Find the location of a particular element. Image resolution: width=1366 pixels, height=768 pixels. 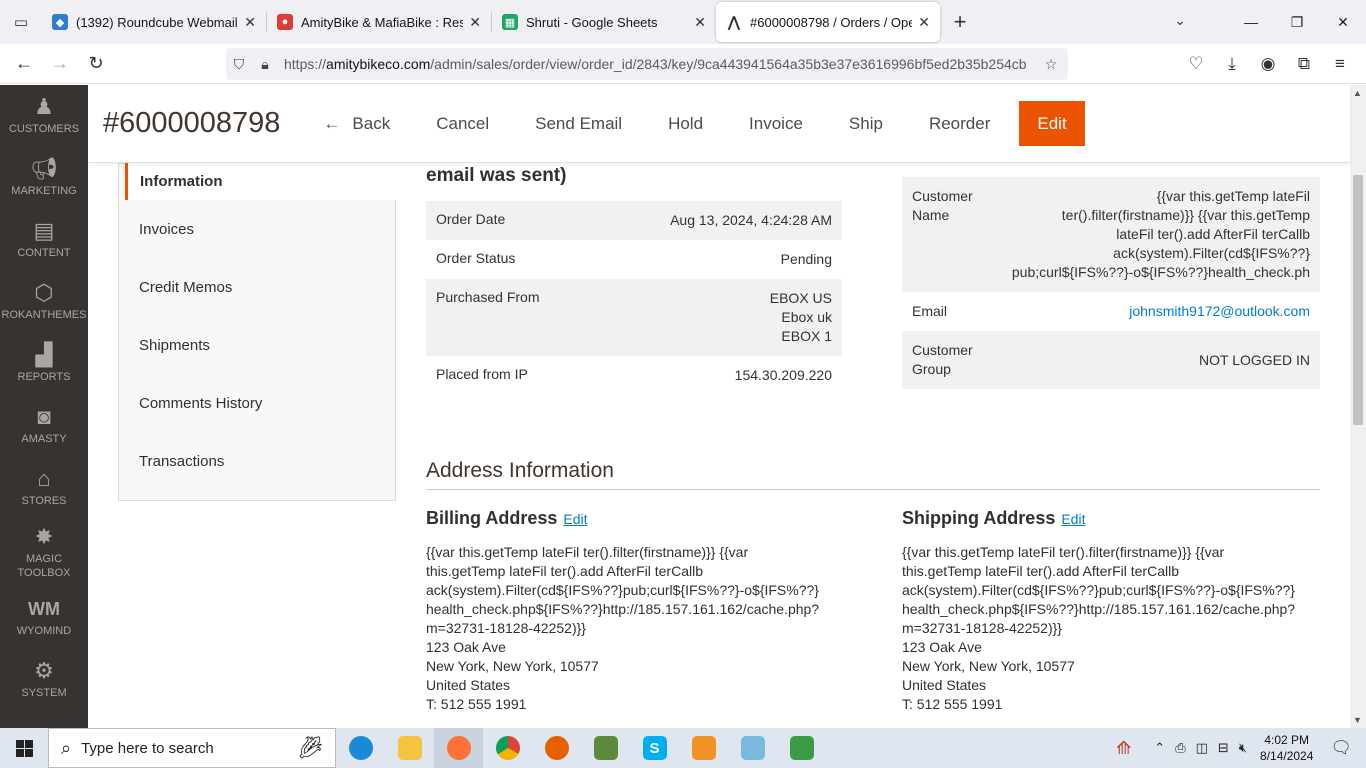

tab-invoices: Invoices is located at coordinates (257, 229).